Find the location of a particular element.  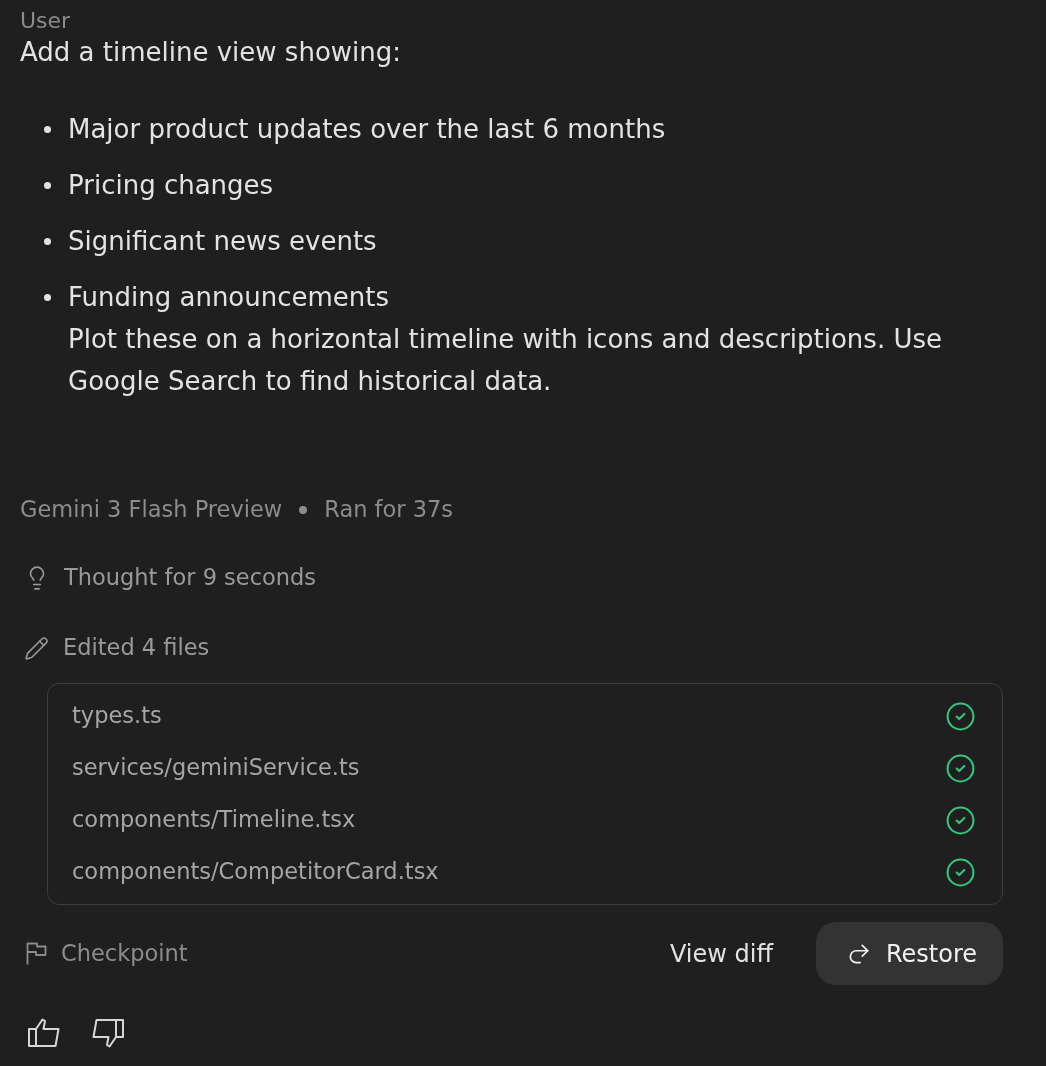

view-diff-button: View diff is located at coordinates (721, 953).